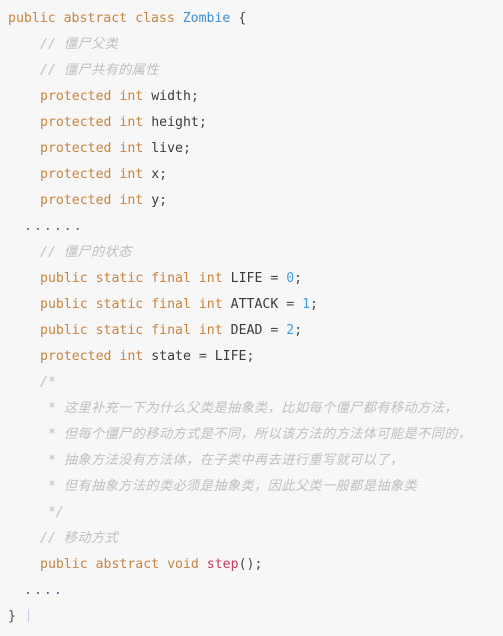 Image resolution: width=503 pixels, height=636 pixels. What do you see at coordinates (251, 539) in the screenshot?
I see `code-line: // 移动方式` at bounding box center [251, 539].